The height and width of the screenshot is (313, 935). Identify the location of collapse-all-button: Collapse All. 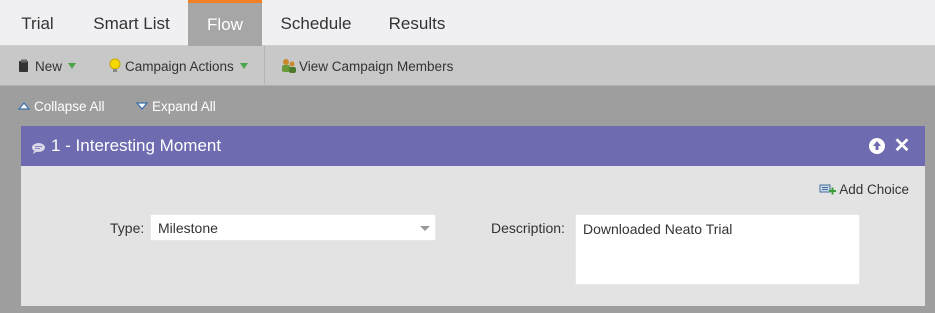
(61, 106).